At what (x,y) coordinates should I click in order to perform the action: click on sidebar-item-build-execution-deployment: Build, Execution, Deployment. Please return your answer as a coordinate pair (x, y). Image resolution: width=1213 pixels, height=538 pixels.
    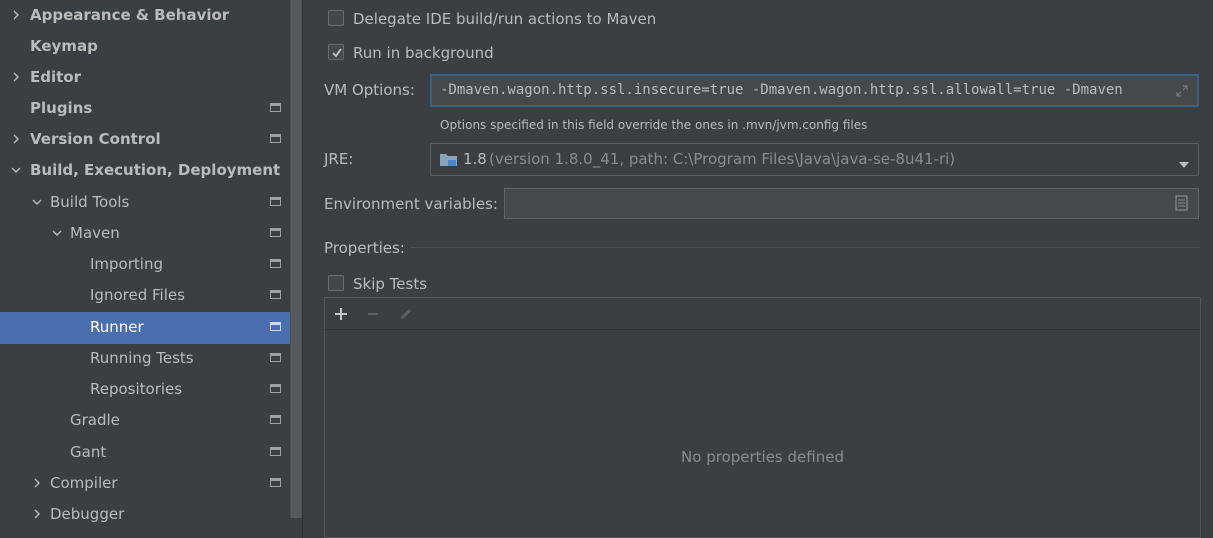
    Looking at the image, I should click on (151, 170).